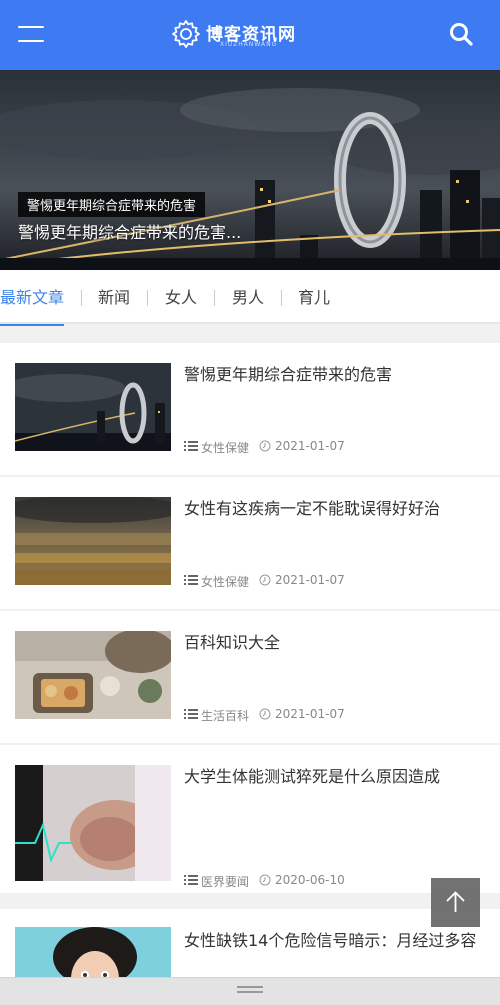 Image resolution: width=500 pixels, height=1005 pixels. I want to click on tab-women: 女人, so click(181, 297).